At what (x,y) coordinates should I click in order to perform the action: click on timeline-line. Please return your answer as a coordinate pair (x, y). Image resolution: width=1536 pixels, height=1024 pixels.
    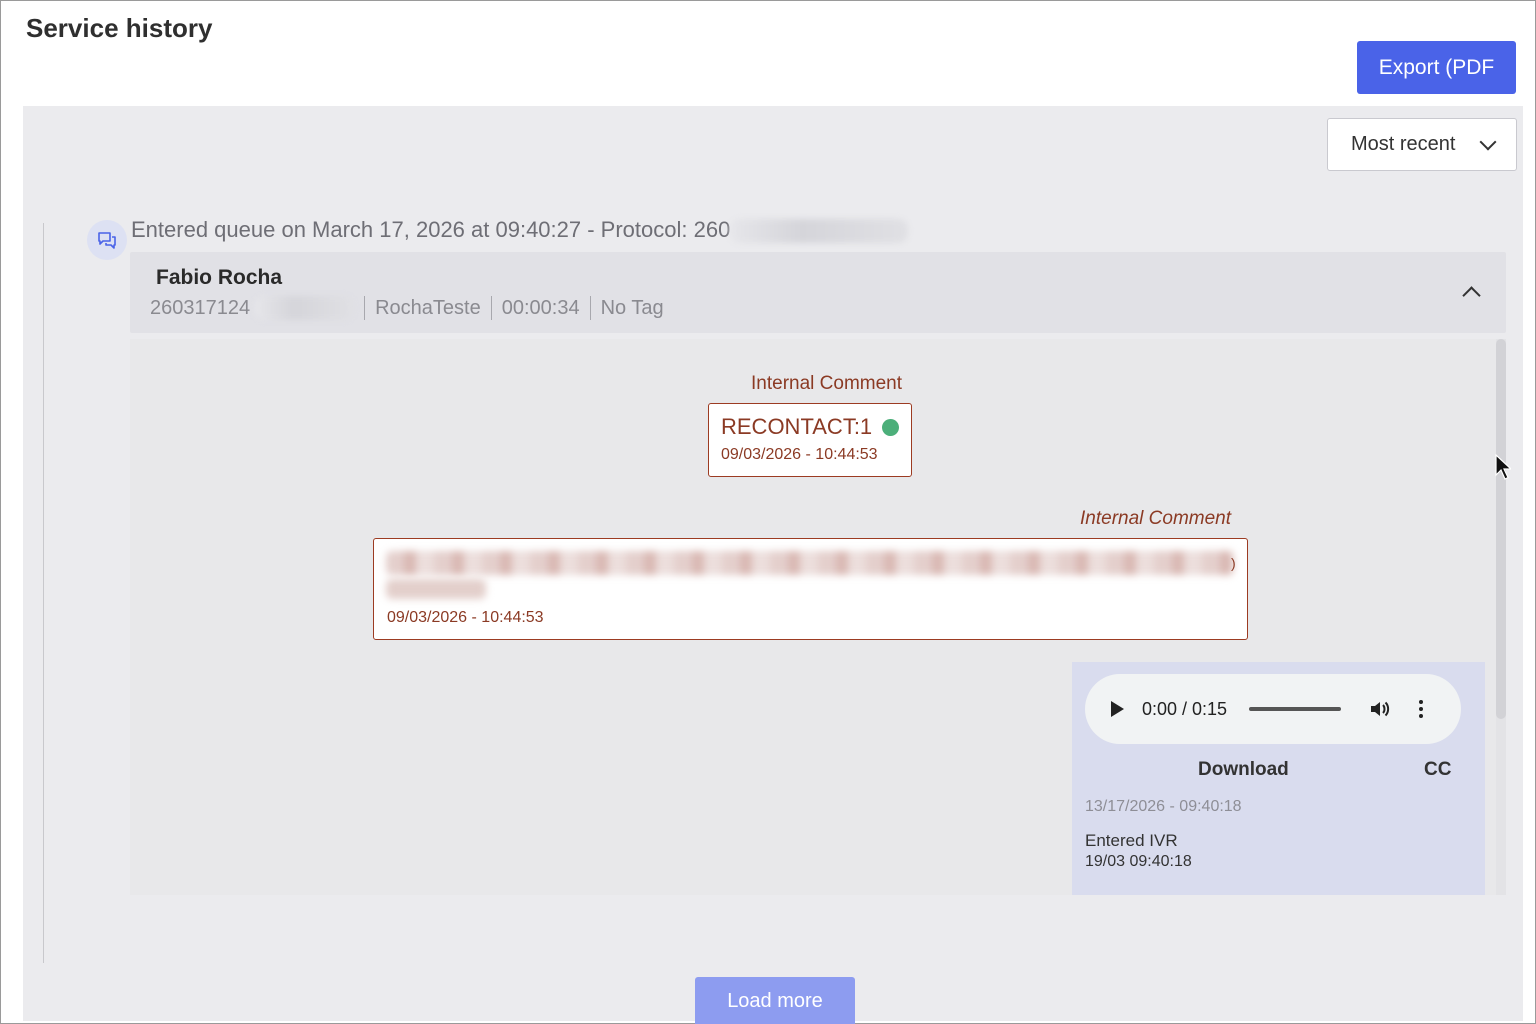
    Looking at the image, I should click on (43, 593).